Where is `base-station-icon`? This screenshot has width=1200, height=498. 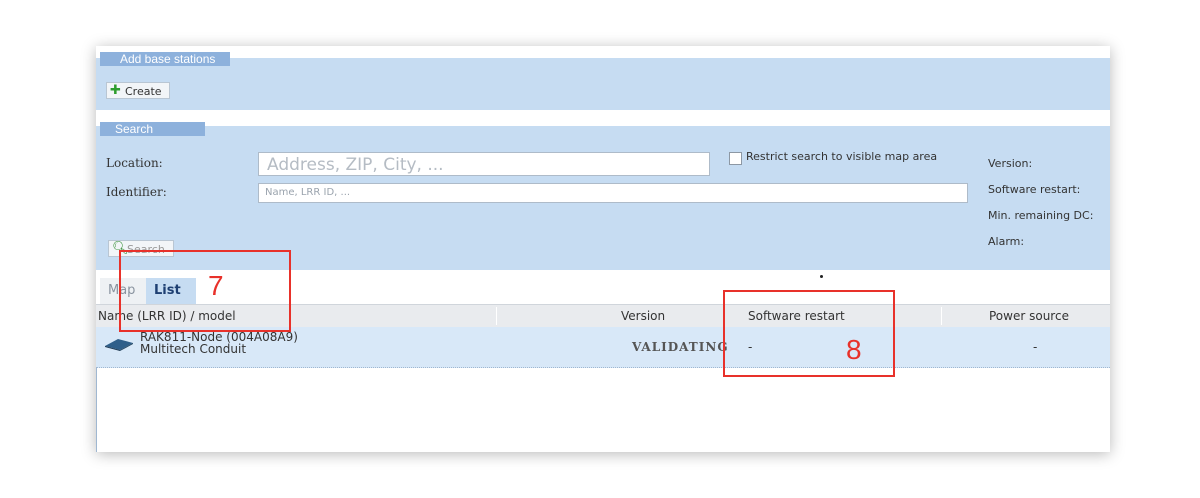
base-station-icon is located at coordinates (119, 345).